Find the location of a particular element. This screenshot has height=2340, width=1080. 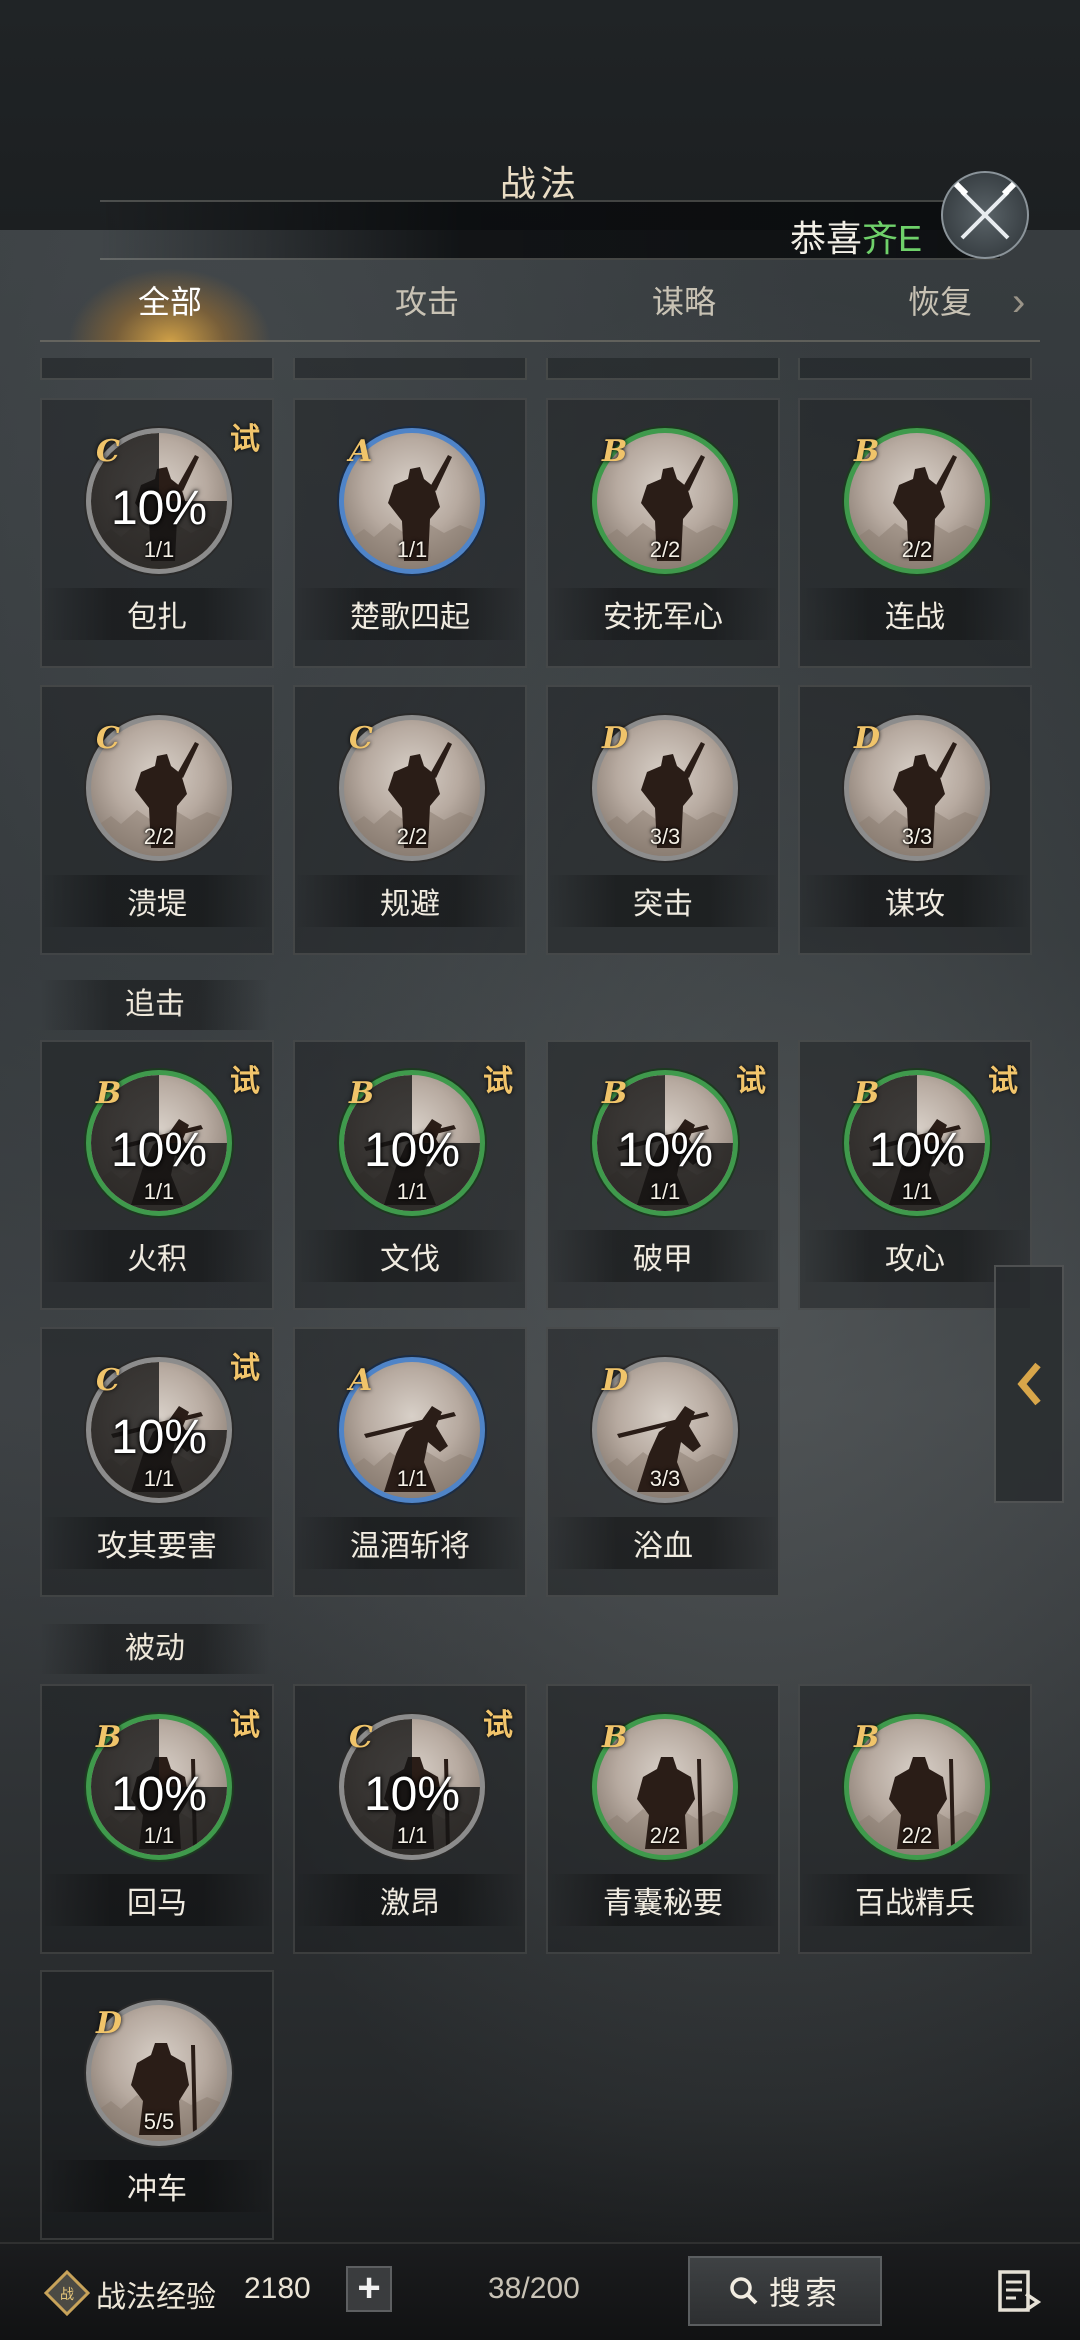

bottom-bar: 战 战法经验 2180 + 38/200 搜索 is located at coordinates (540, 2291).